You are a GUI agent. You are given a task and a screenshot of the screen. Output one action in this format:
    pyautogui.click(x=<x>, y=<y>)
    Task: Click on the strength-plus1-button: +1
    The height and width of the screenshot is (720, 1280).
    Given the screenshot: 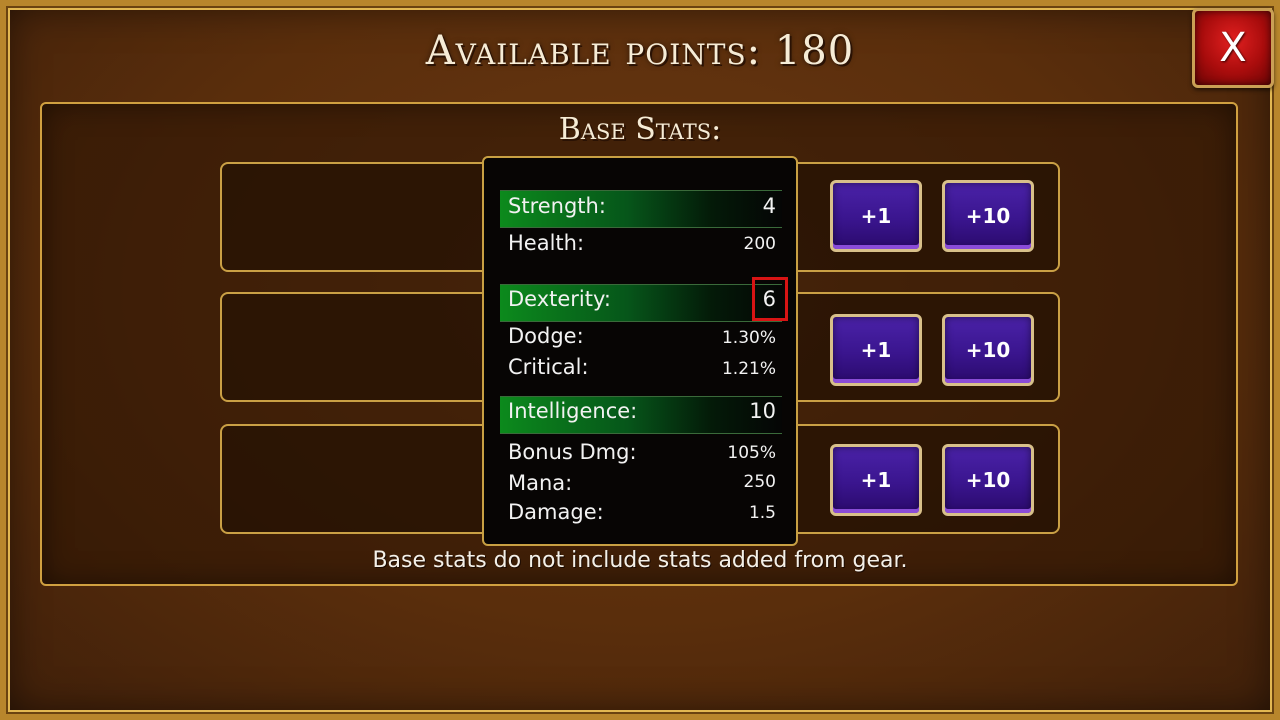 What is the action you would take?
    pyautogui.click(x=876, y=216)
    